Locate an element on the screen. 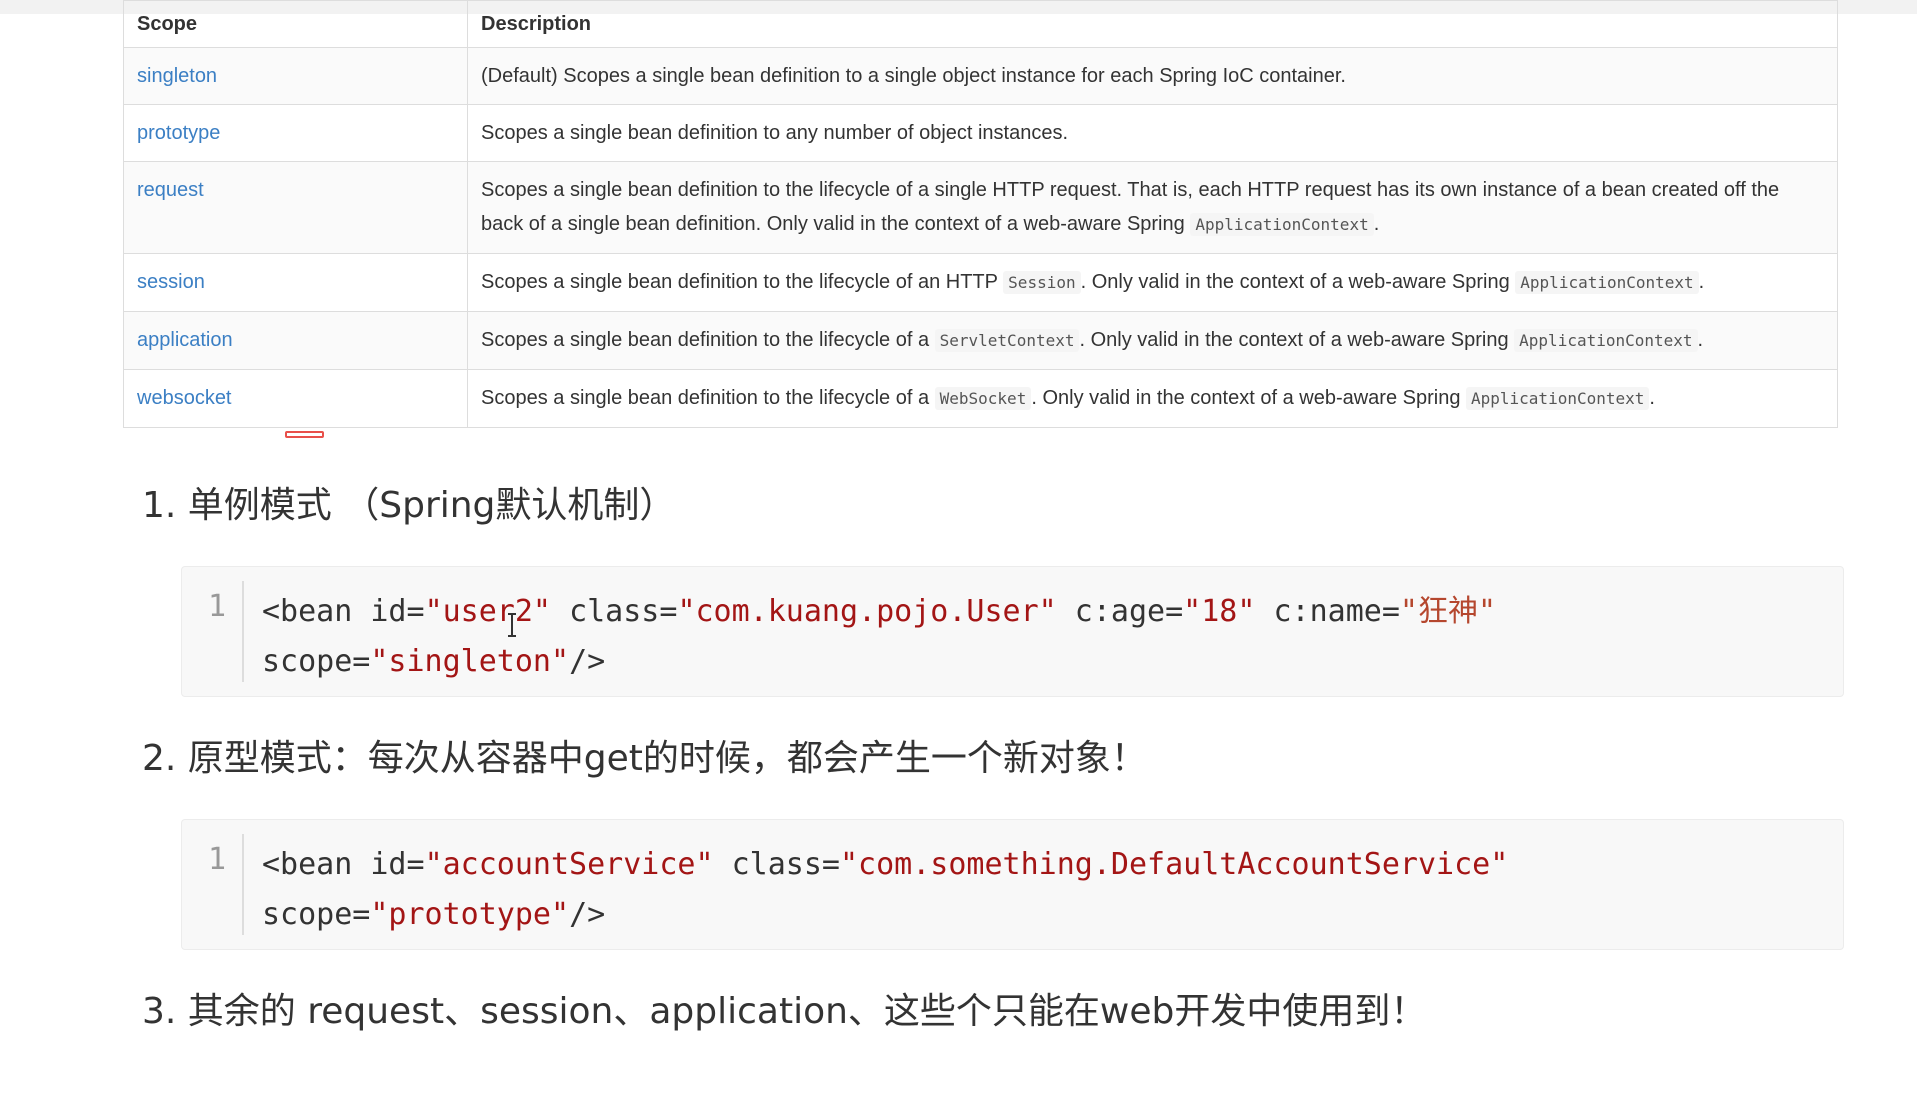 This screenshot has width=1917, height=1096. code-token: "singleton" is located at coordinates (470, 661).